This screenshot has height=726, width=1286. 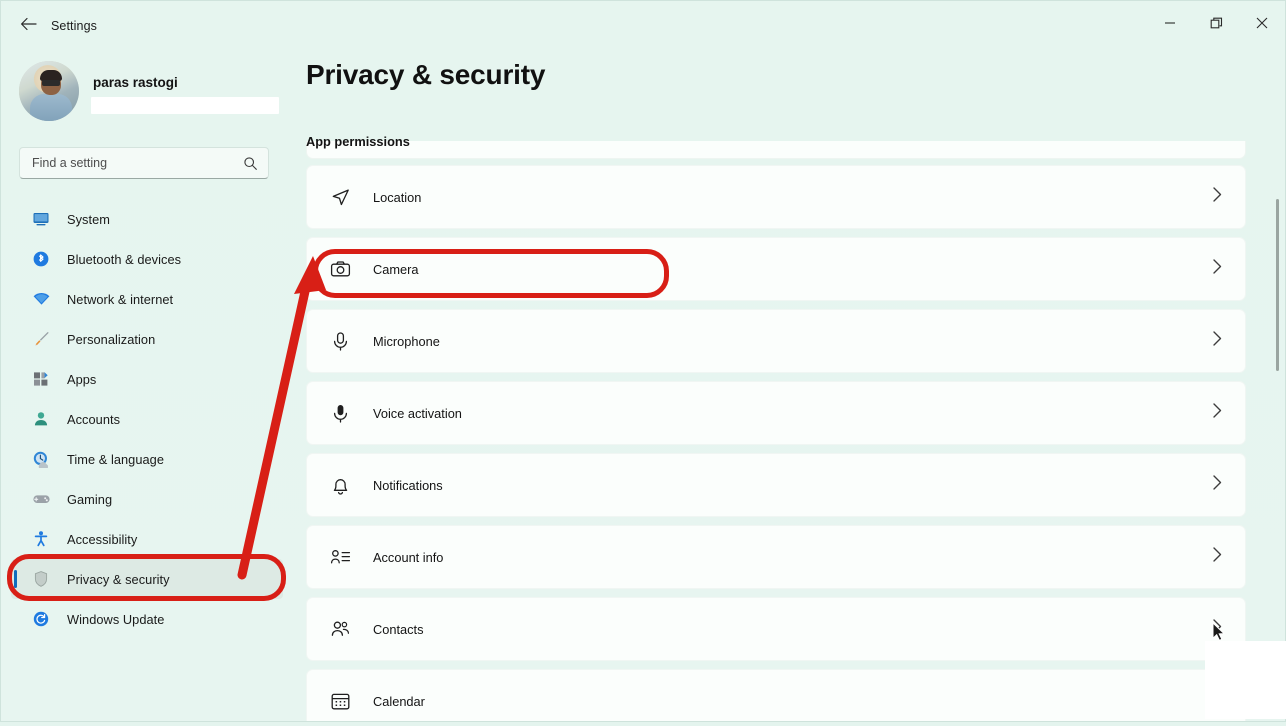 I want to click on person-icon, so click(x=41, y=419).